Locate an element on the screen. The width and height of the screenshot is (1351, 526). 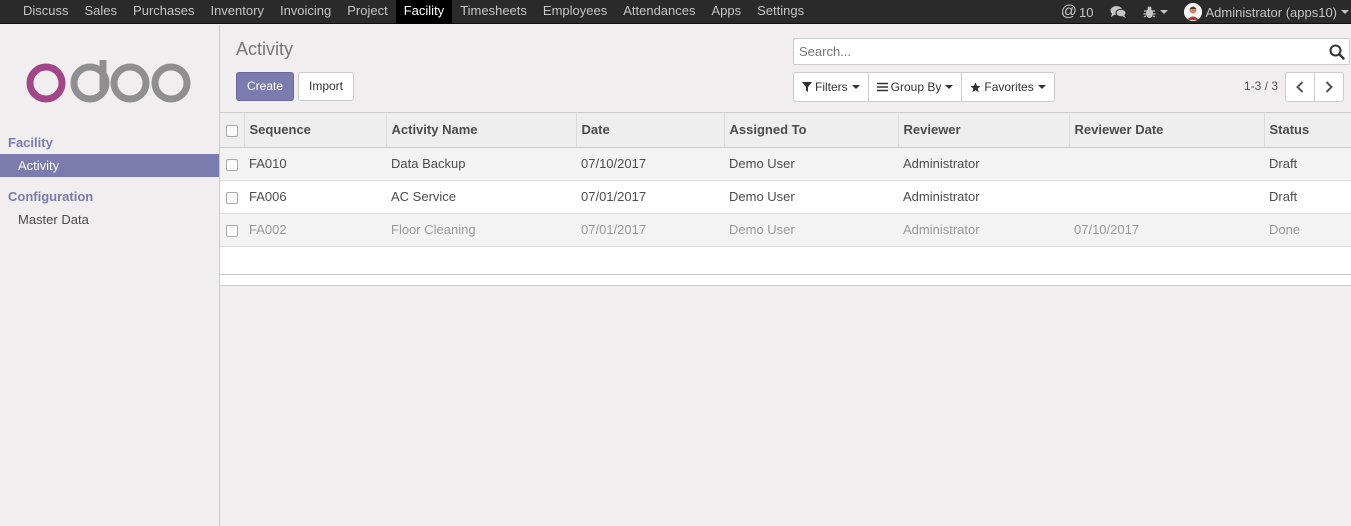
pager-previous-button is located at coordinates (1300, 87).